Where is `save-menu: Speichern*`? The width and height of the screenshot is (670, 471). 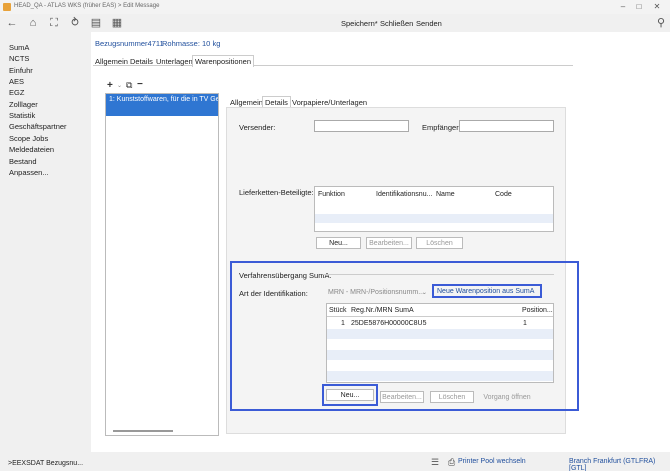 save-menu: Speichern* is located at coordinates (359, 23).